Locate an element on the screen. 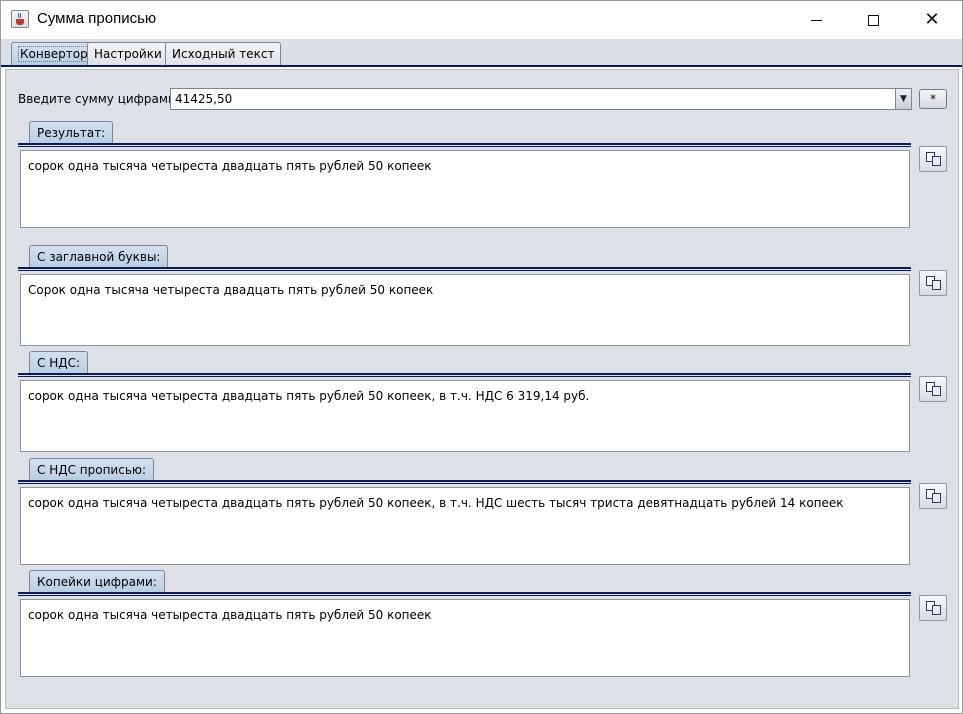 This screenshot has width=963, height=714. maximize-icon is located at coordinates (873, 20).